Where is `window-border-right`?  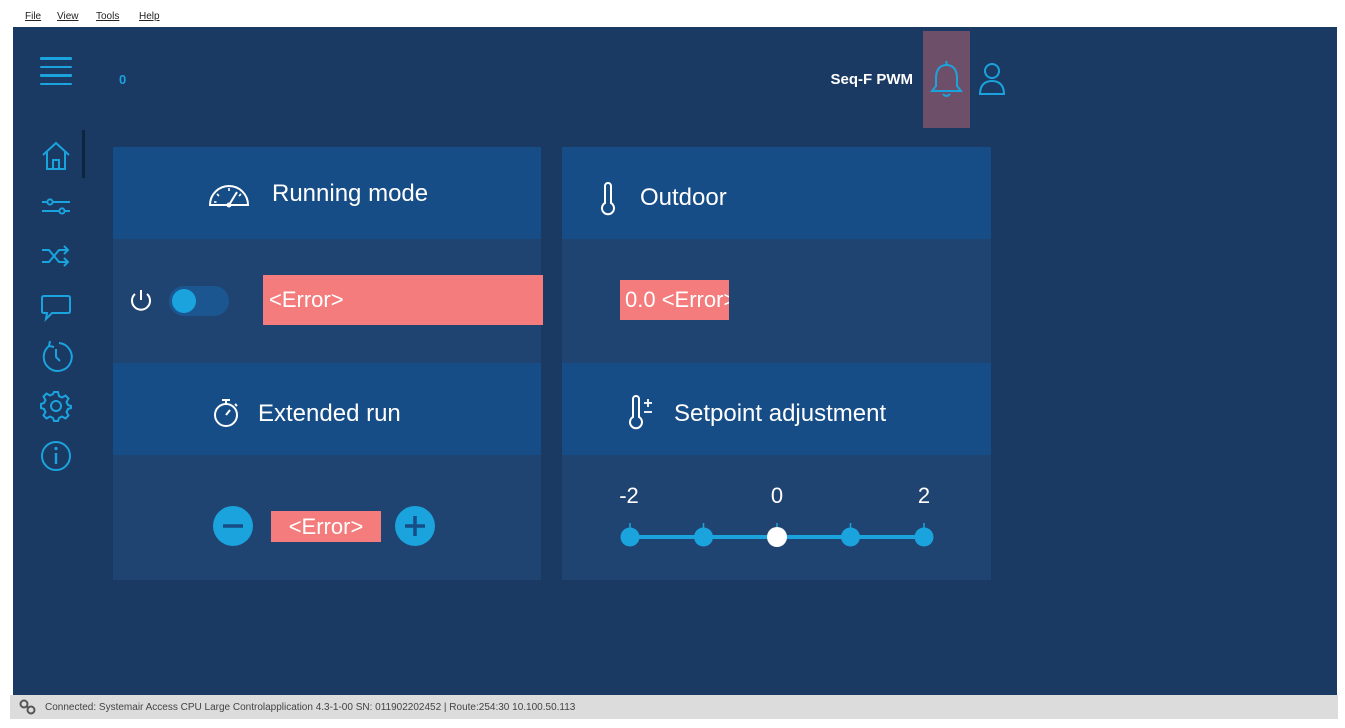
window-border-right is located at coordinates (1341, 377).